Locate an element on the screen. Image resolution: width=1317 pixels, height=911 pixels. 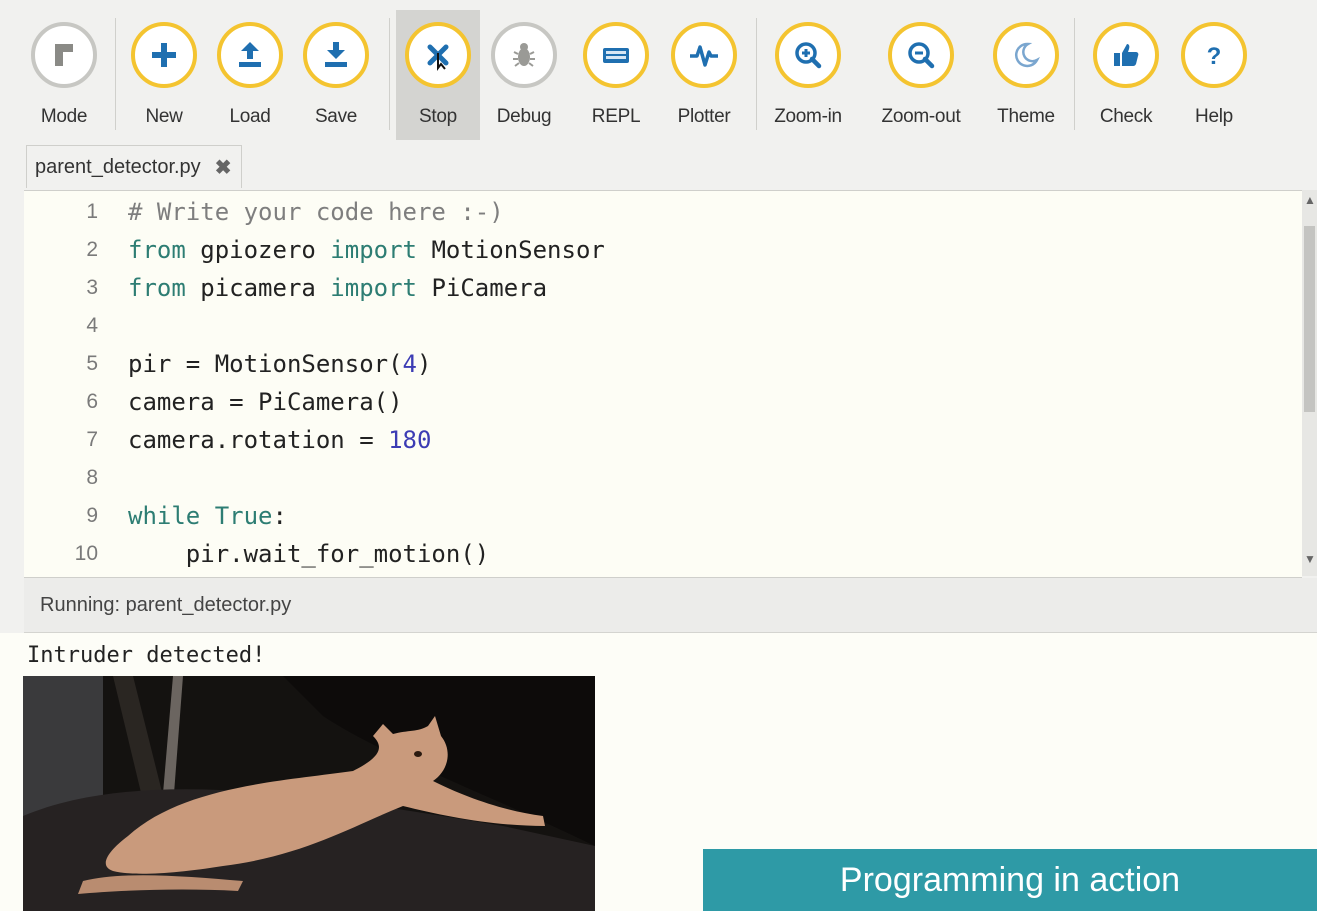
zoom-out-button: Zoom-out is located at coordinates (921, 77).